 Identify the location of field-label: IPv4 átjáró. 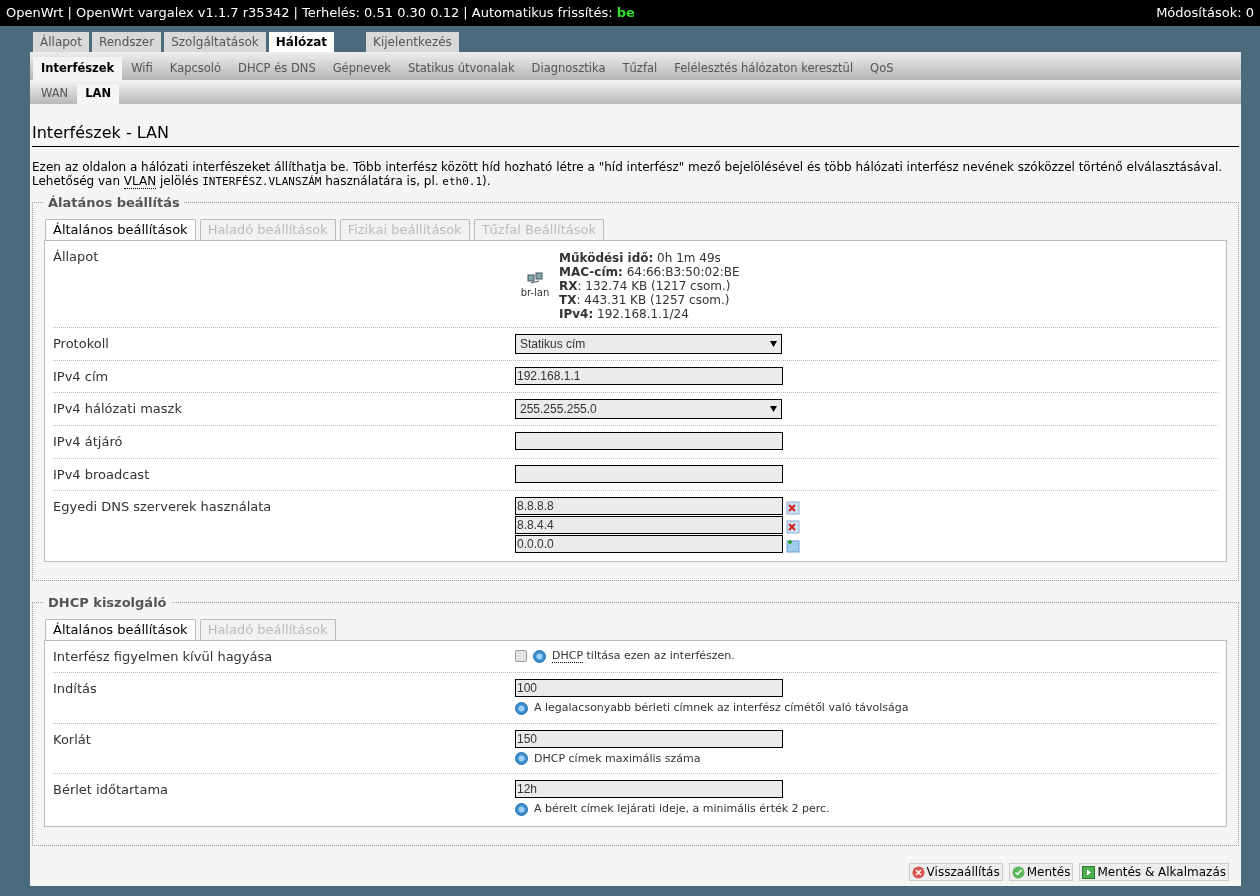
(88, 442).